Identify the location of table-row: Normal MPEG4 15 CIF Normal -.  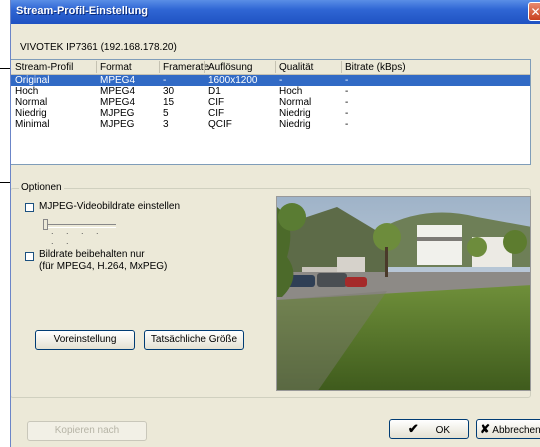
(270, 102).